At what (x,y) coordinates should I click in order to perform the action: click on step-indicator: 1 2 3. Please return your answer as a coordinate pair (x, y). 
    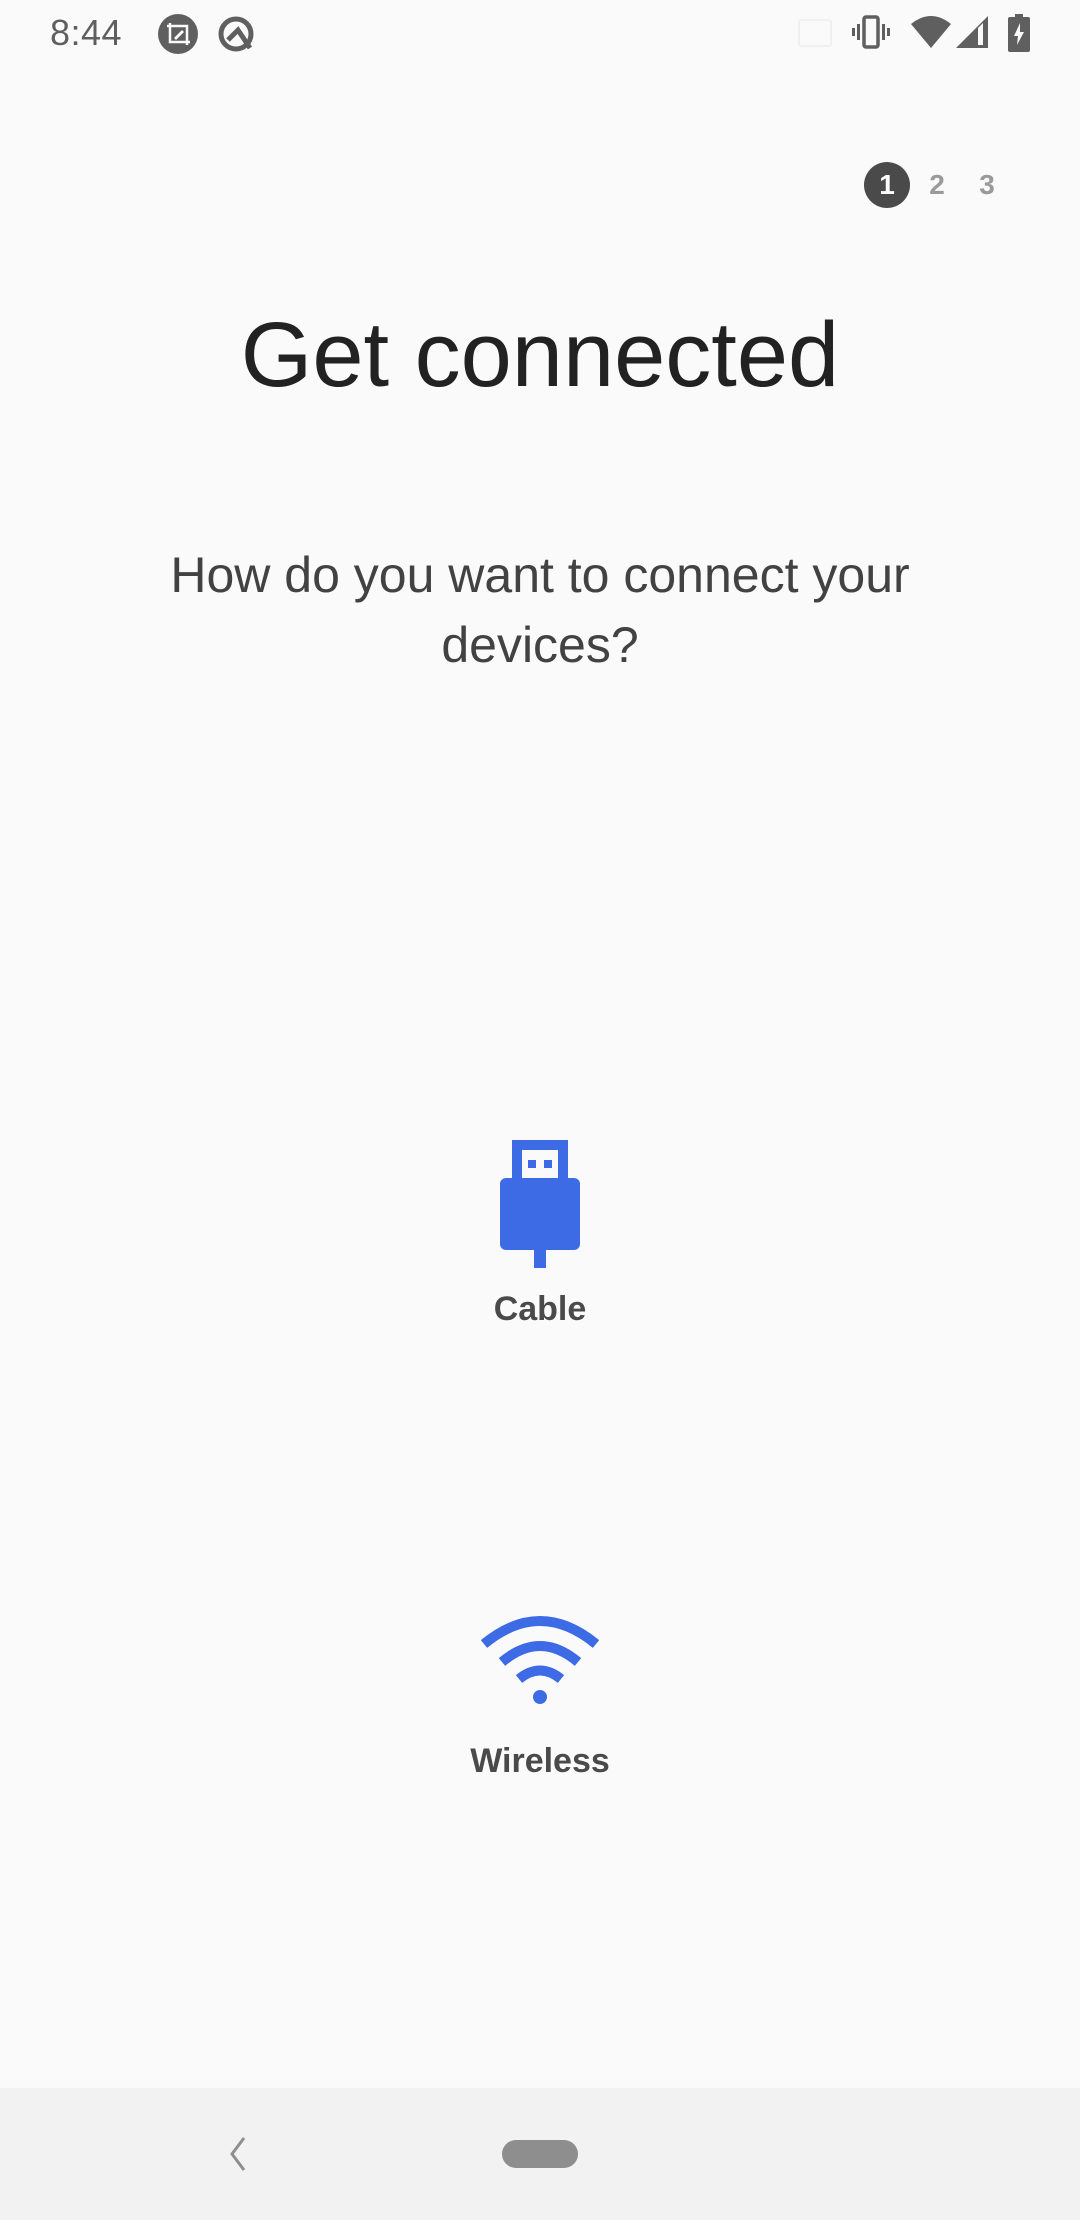
    Looking at the image, I should click on (935, 185).